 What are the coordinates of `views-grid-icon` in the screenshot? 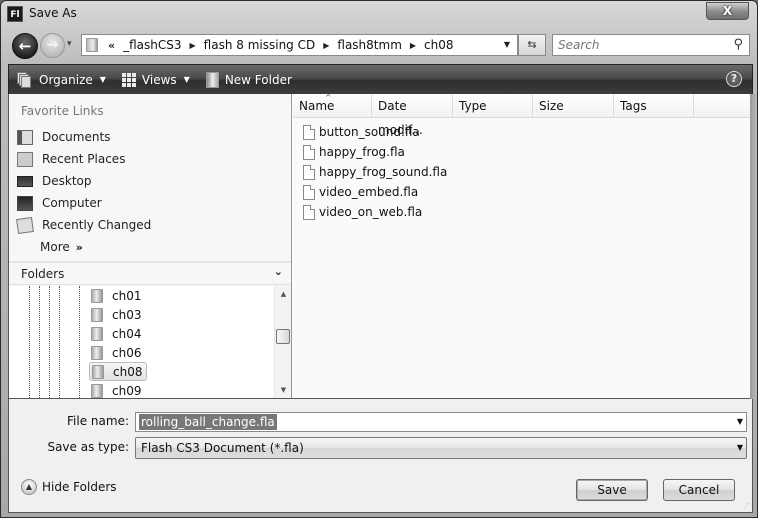 It's located at (128, 79).